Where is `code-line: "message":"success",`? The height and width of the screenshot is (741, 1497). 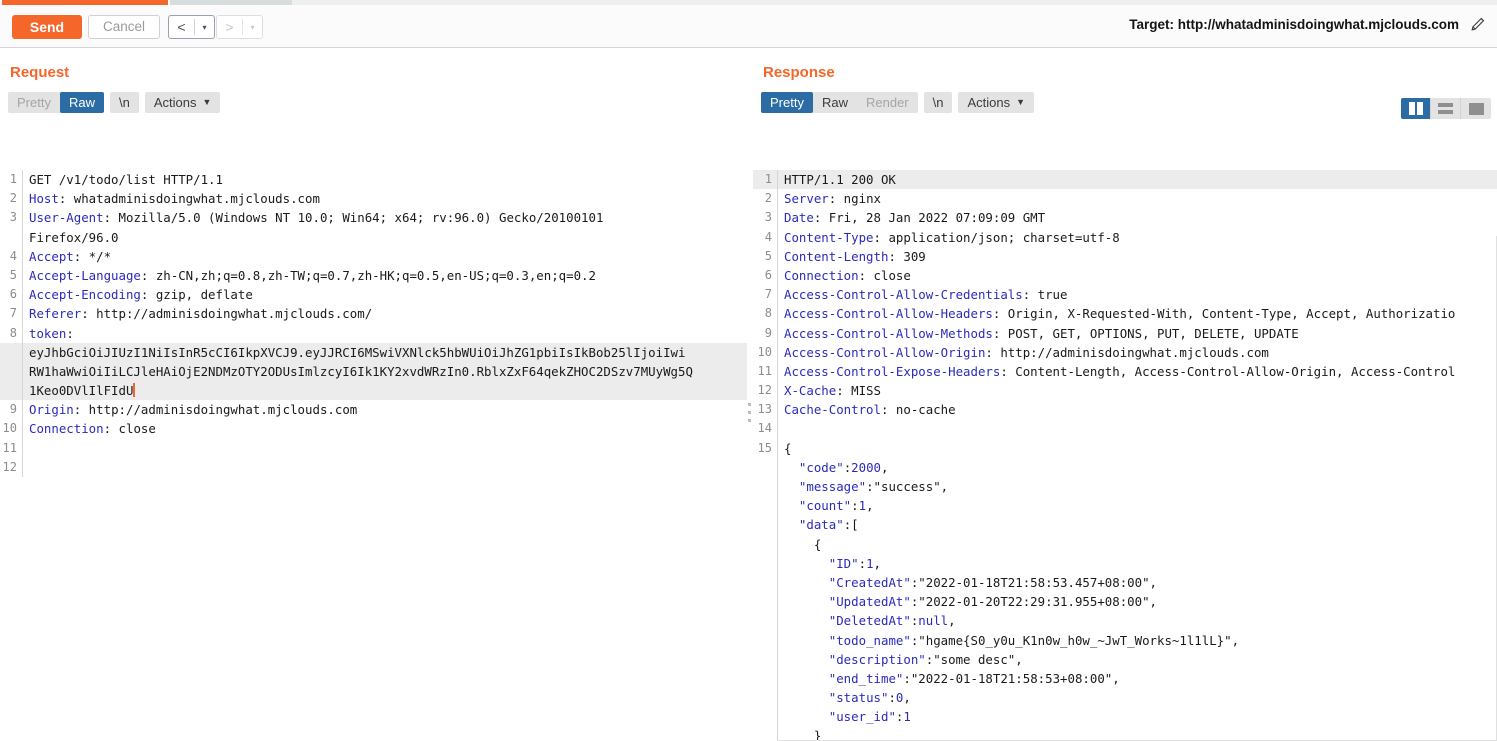 code-line: "message":"success", is located at coordinates (1125, 487).